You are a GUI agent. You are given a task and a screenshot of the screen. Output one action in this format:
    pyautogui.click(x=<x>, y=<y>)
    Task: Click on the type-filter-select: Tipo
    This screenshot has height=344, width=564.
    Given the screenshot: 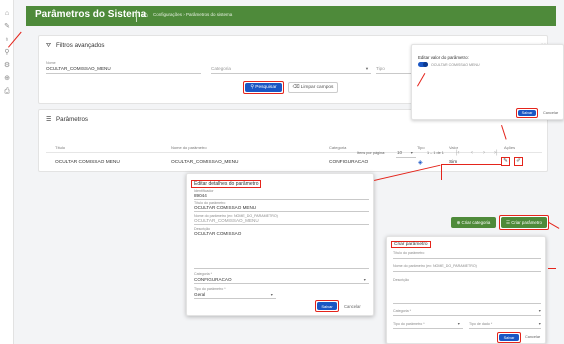 What is the action you would take?
    pyautogui.click(x=380, y=68)
    